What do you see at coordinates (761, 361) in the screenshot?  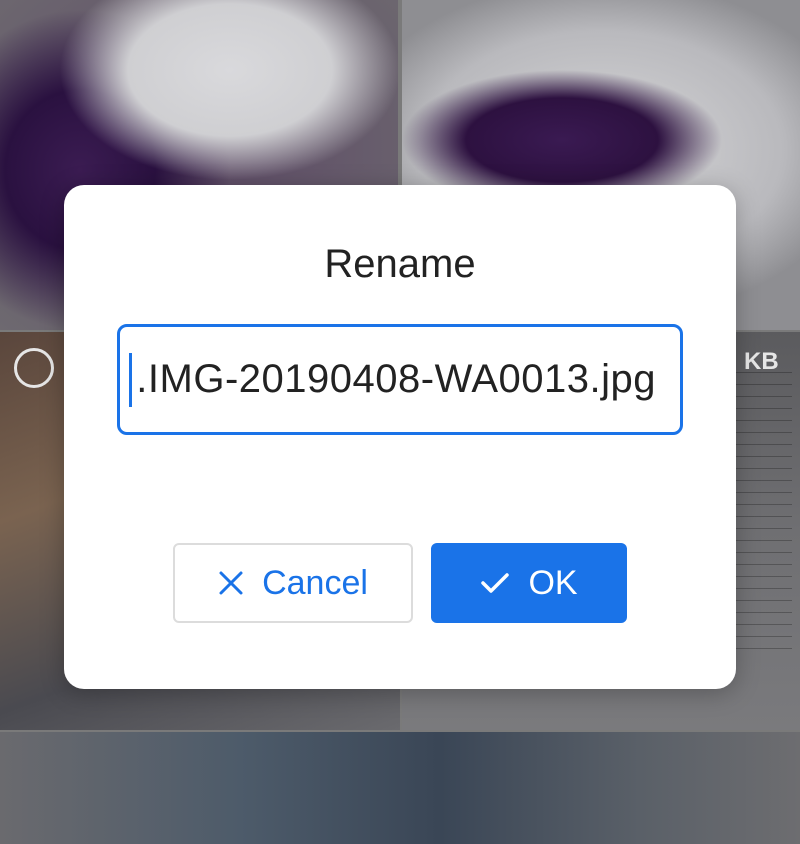 I see `file-size-badge: KB` at bounding box center [761, 361].